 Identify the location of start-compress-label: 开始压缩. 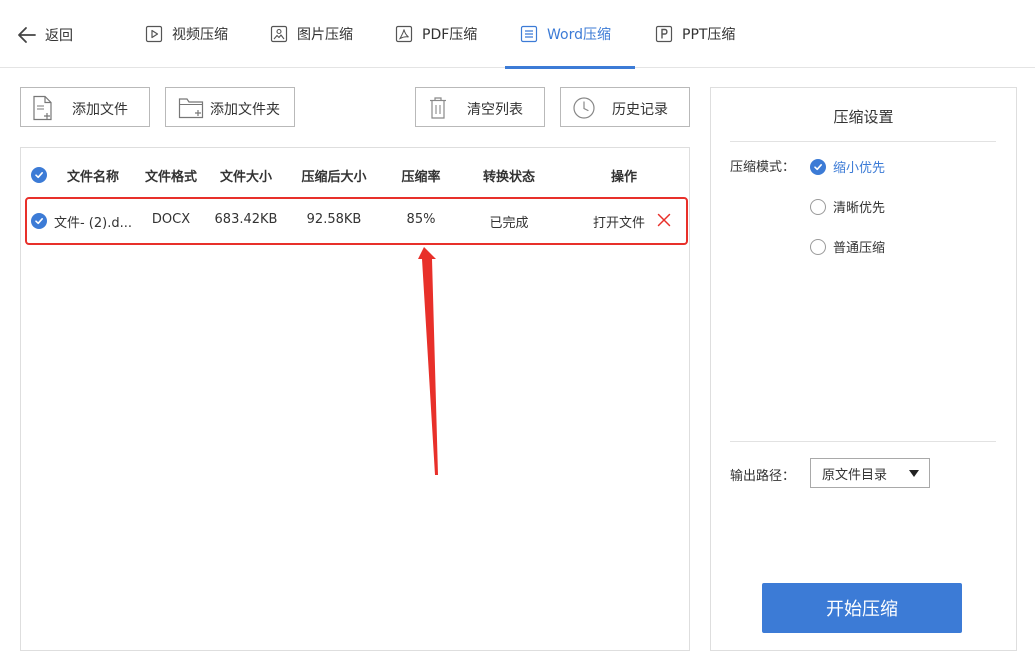
(862, 609).